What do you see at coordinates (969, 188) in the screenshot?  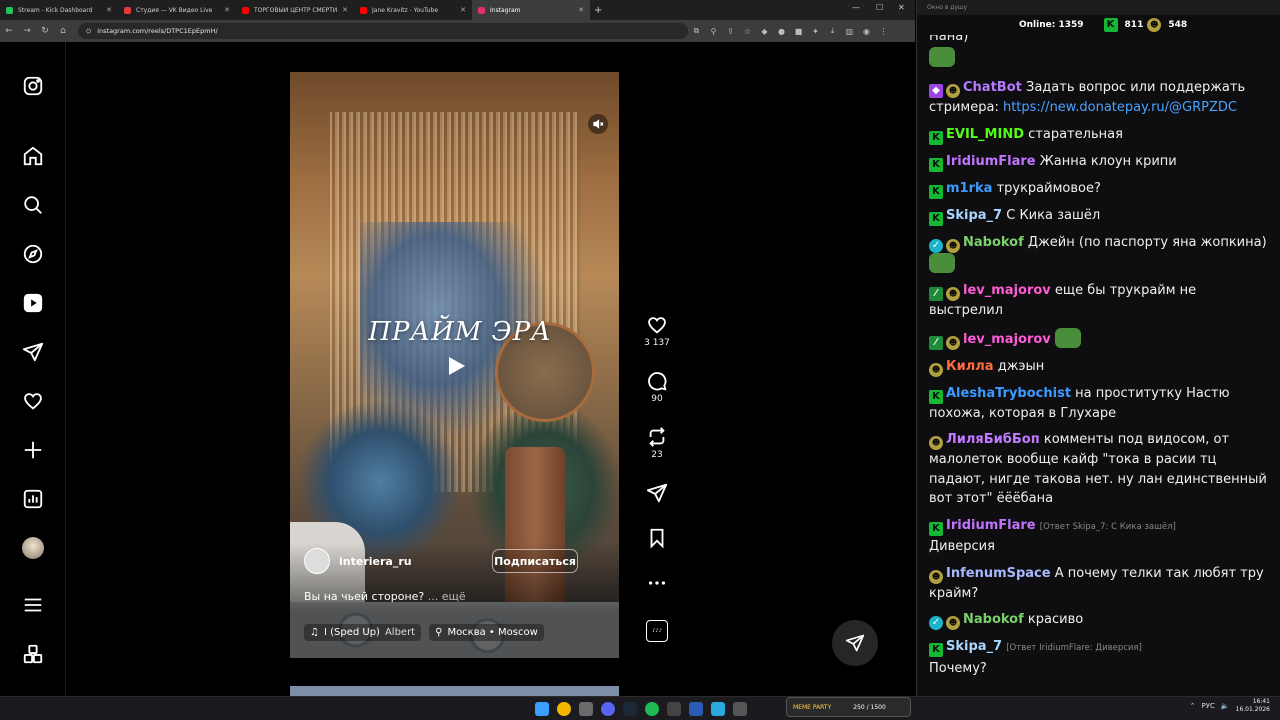 I see `chat-username: m1rka` at bounding box center [969, 188].